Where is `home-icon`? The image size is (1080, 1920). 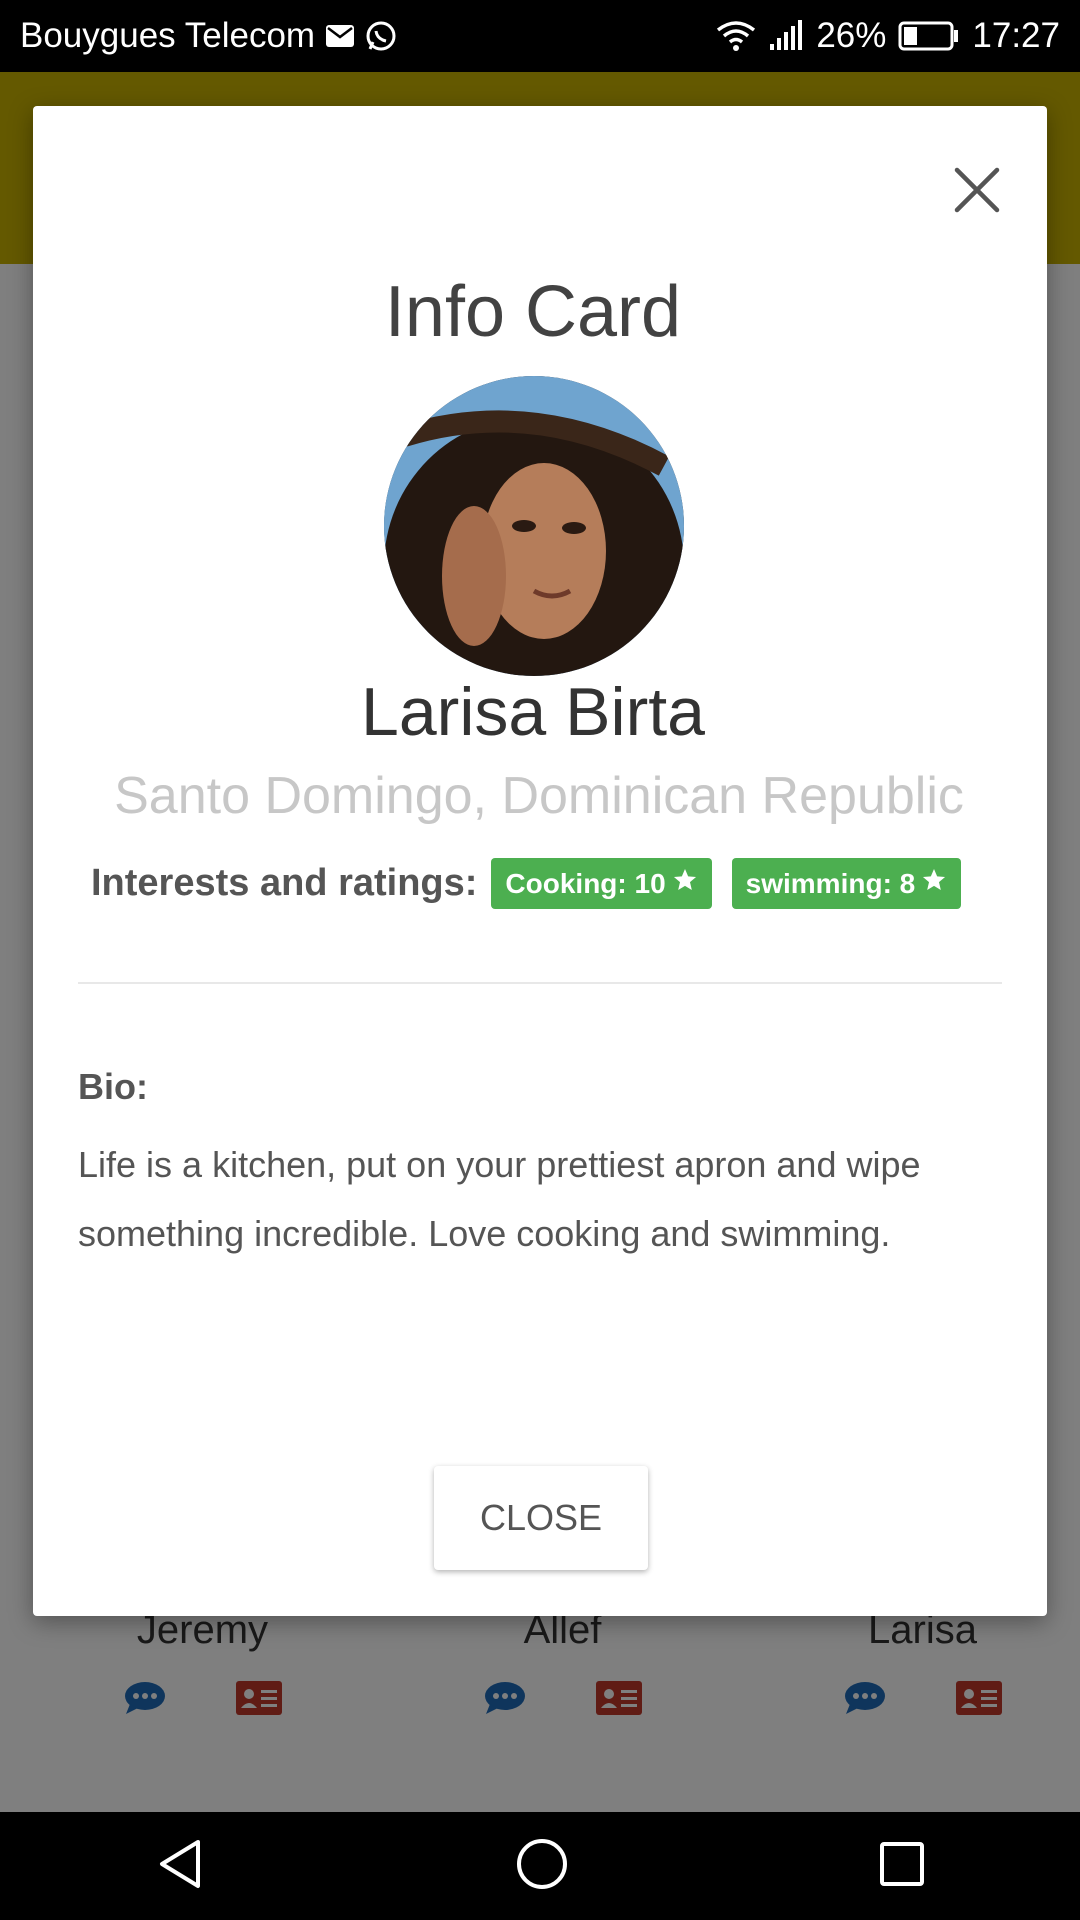
home-icon is located at coordinates (542, 1866).